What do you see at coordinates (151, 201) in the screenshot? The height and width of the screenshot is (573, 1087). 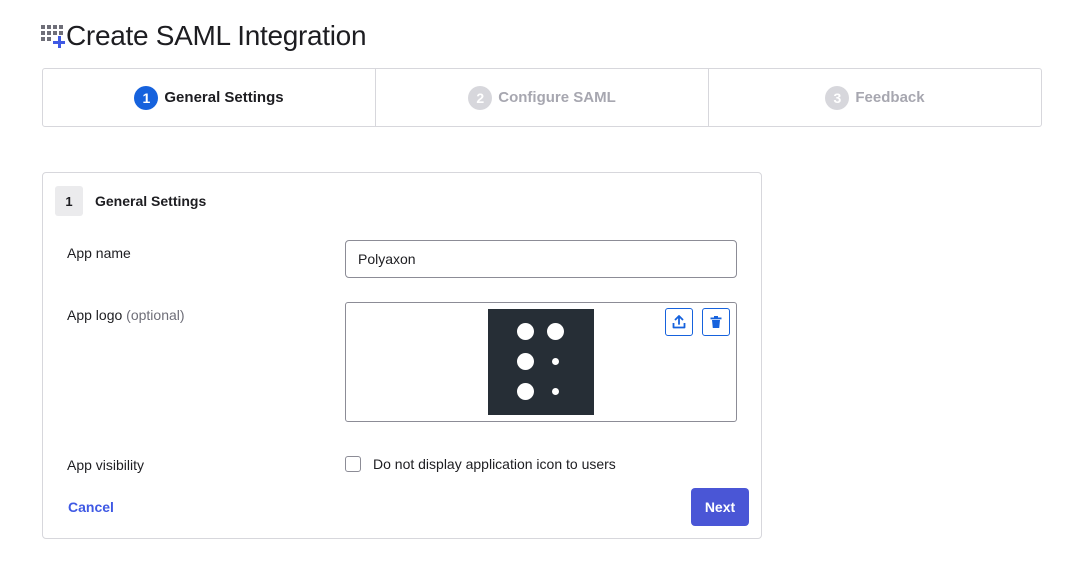 I see `section-title: General Settings` at bounding box center [151, 201].